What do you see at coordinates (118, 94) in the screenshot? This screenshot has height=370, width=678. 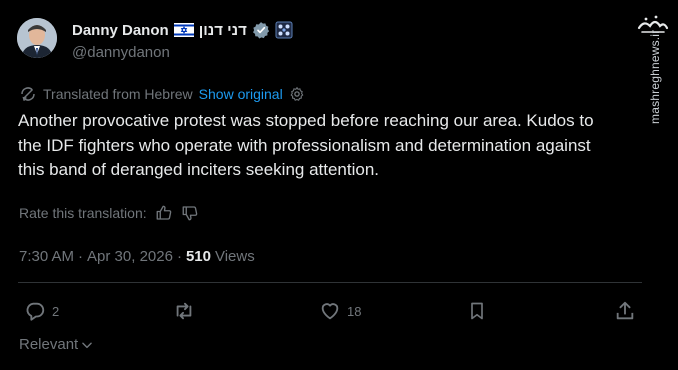 I see `translation-notice-text: Translated from Hebrew` at bounding box center [118, 94].